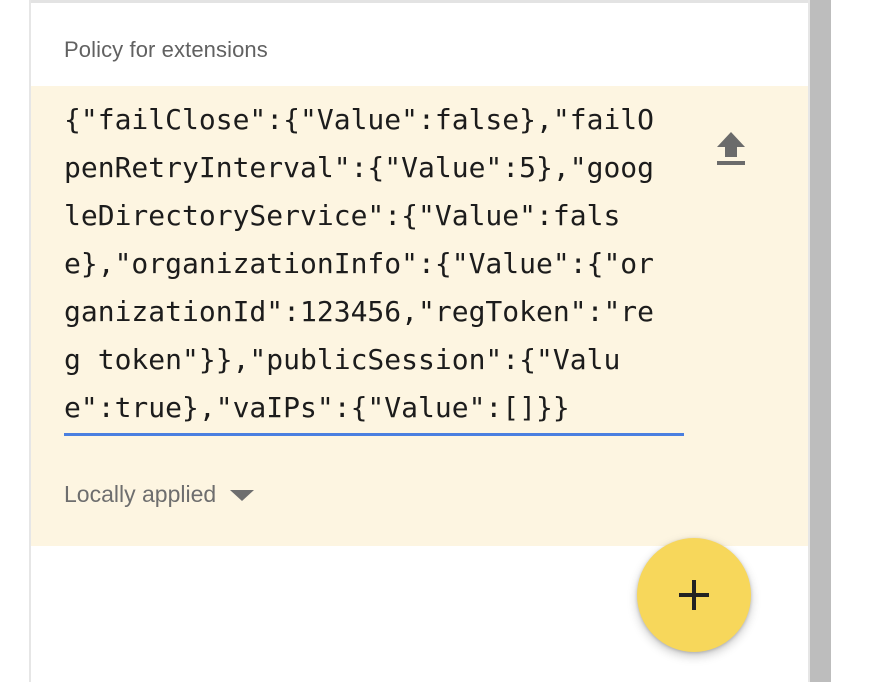  Describe the element at coordinates (374, 434) in the screenshot. I see `editor-focus-underline` at that location.